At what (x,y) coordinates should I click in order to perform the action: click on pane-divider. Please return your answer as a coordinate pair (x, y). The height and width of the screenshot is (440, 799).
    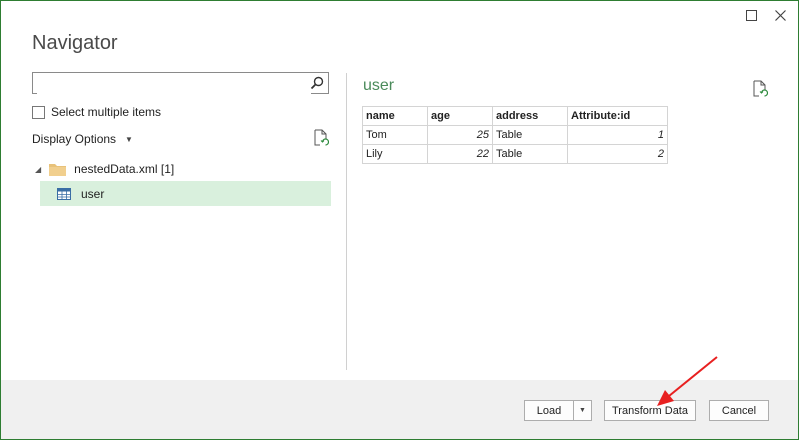
    Looking at the image, I should click on (346, 221).